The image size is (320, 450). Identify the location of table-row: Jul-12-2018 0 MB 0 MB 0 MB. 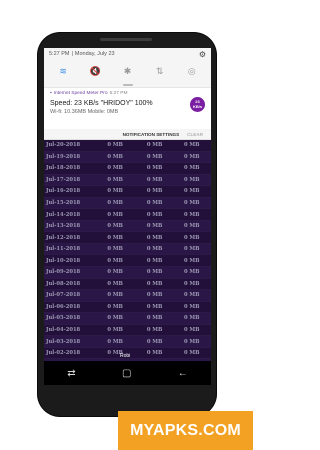
(127, 238).